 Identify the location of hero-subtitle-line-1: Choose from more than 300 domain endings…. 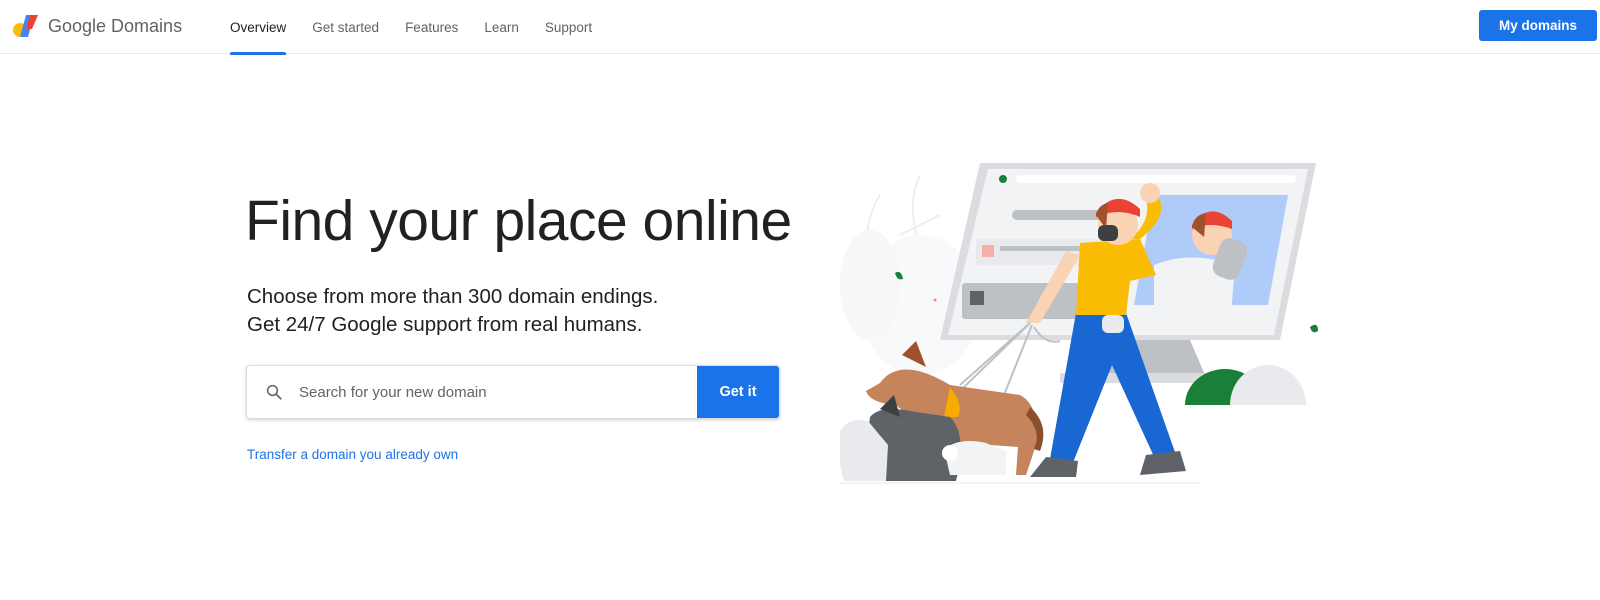
(453, 296).